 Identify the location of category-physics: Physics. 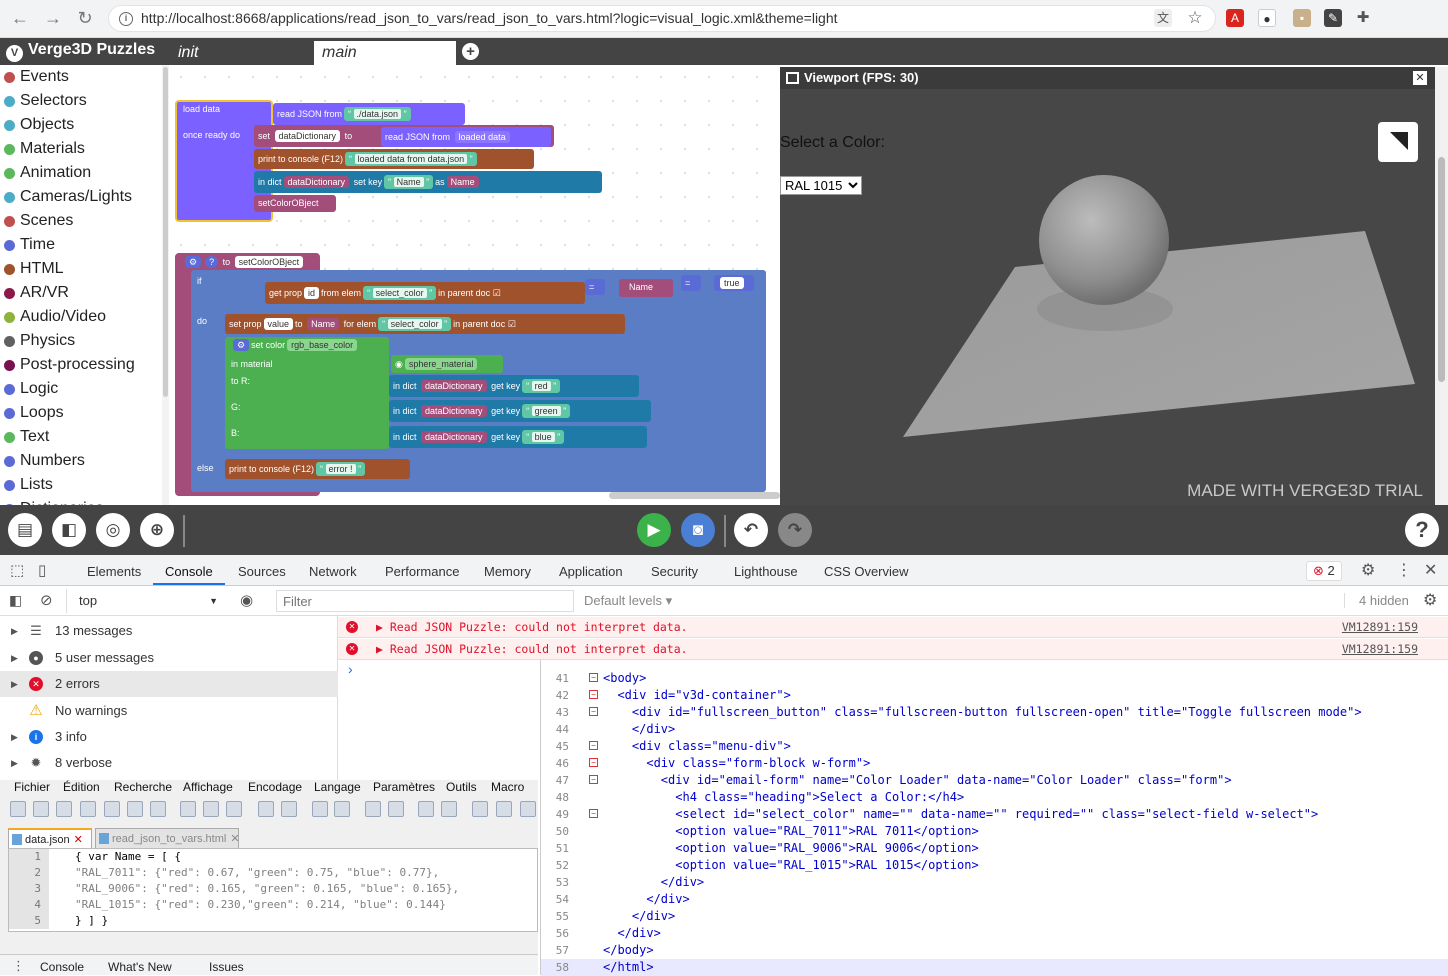
(81, 341).